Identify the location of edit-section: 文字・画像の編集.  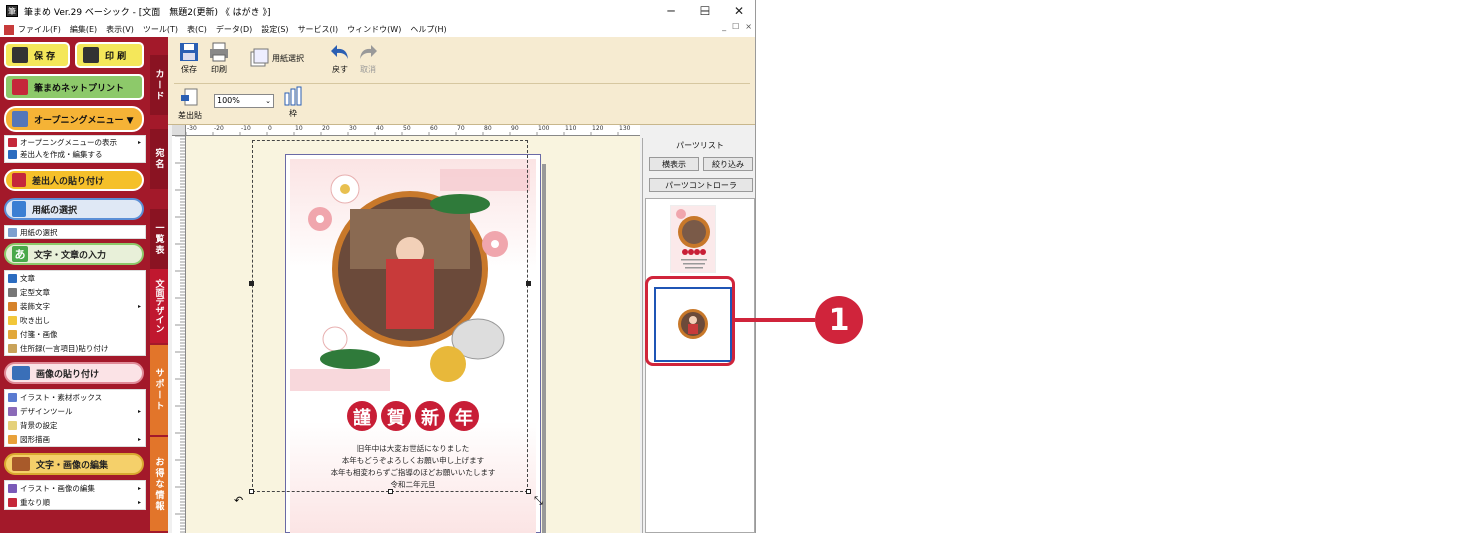
(74, 464).